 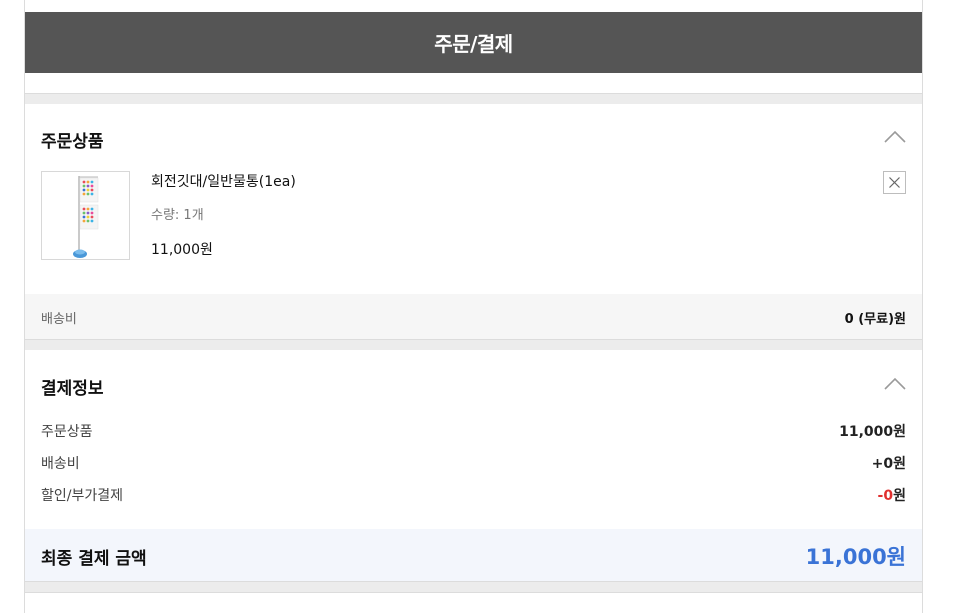 I want to click on shipping-fee-label: 배송비, so click(x=59, y=319).